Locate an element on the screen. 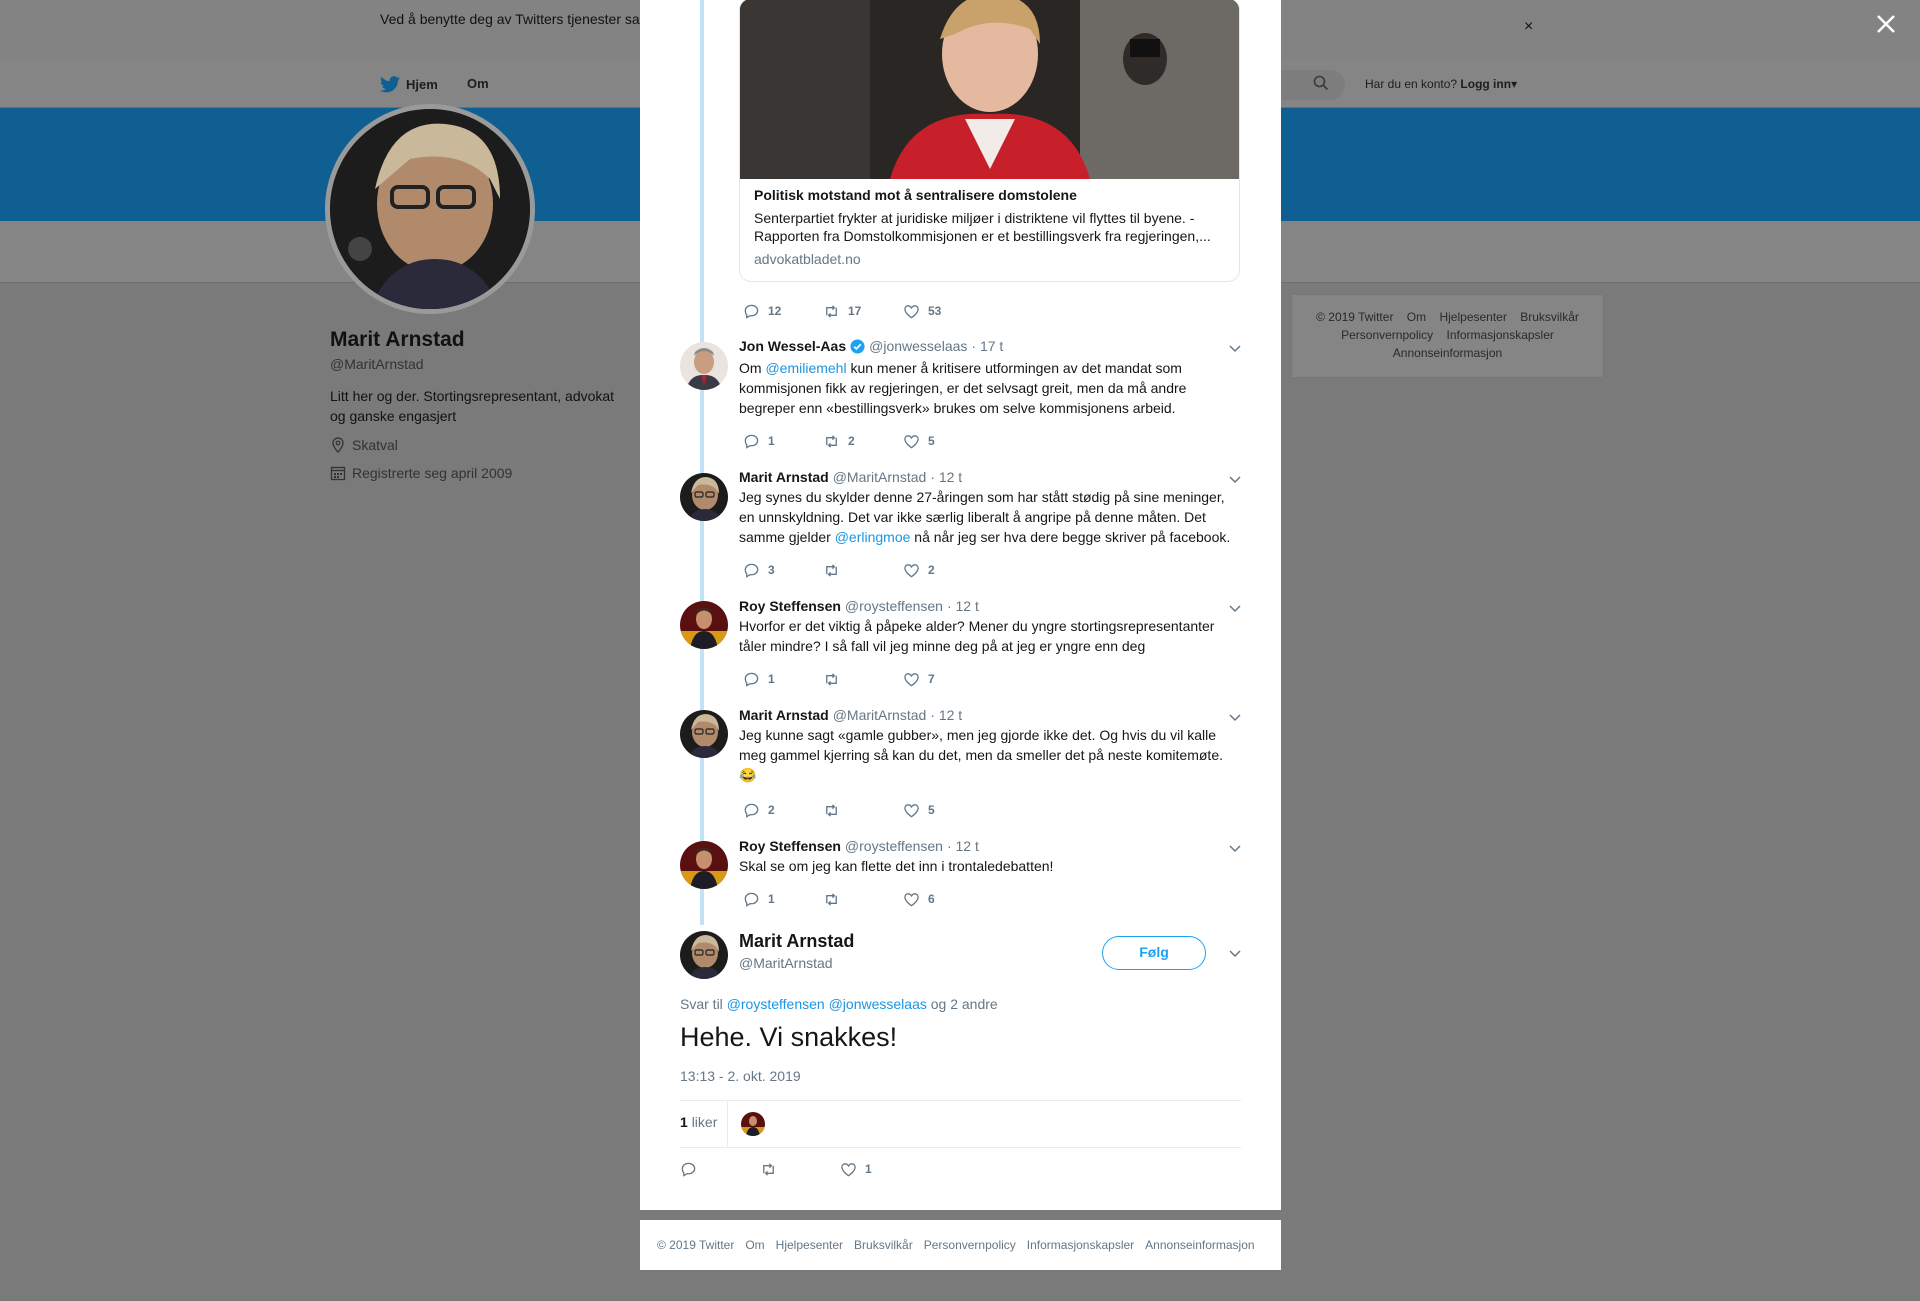 The width and height of the screenshot is (1920, 1301). main-author-handle: @MaritArnstad is located at coordinates (786, 963).